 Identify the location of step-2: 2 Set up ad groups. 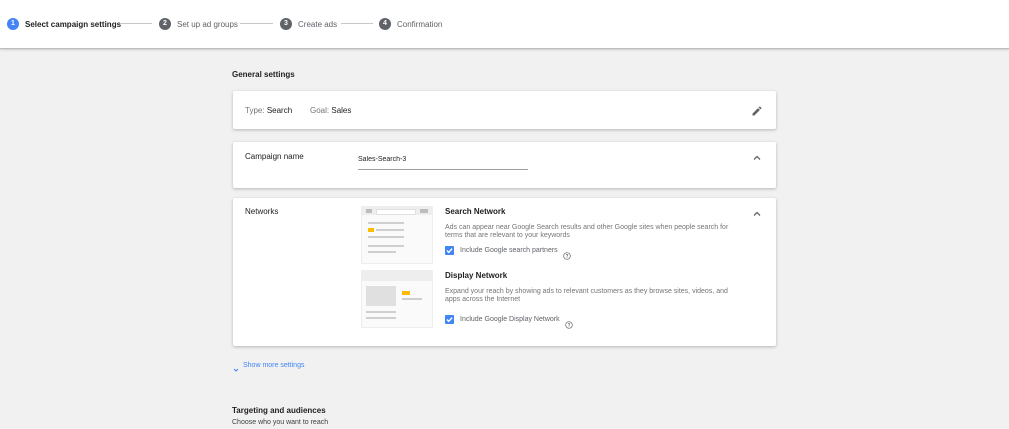
(198, 24).